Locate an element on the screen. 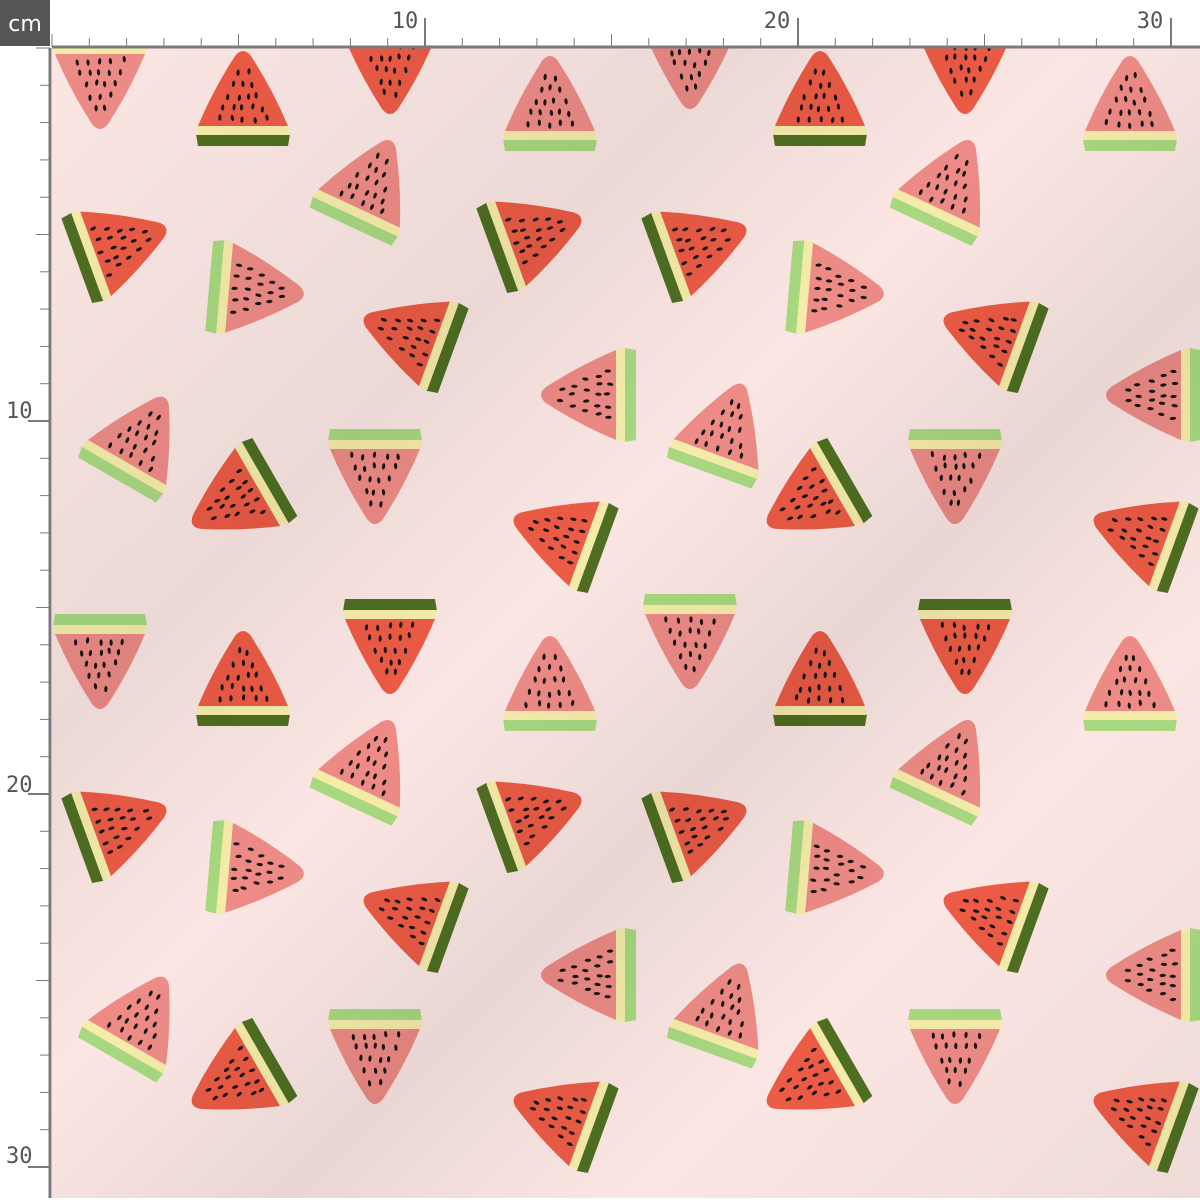 Image resolution: width=1200 pixels, height=1202 pixels. left-ruler-label-10: 10 is located at coordinates (19, 411).